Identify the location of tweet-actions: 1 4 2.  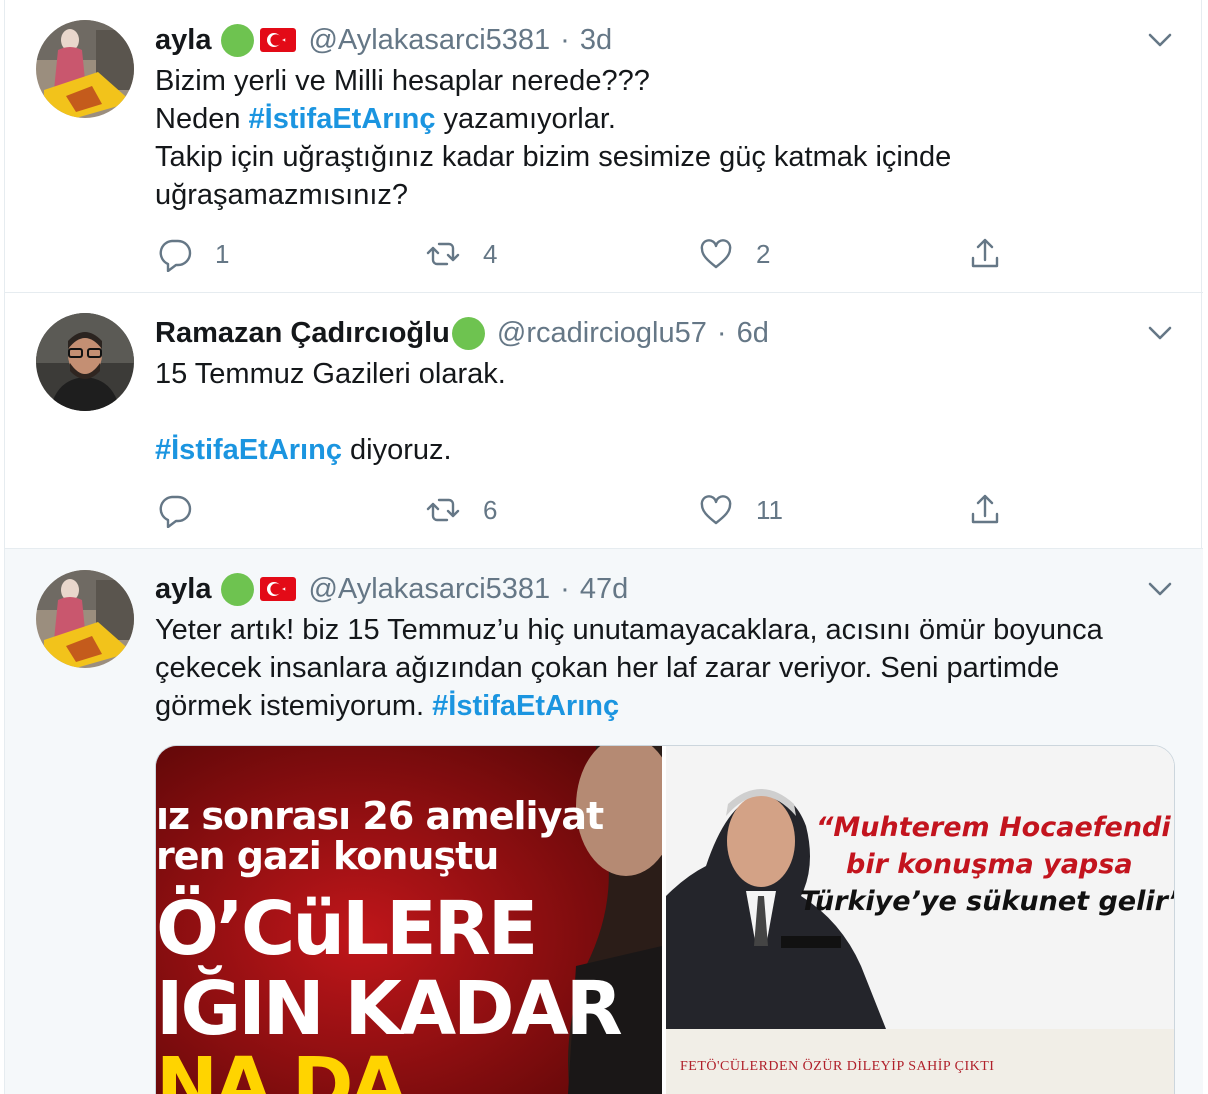
(585, 254).